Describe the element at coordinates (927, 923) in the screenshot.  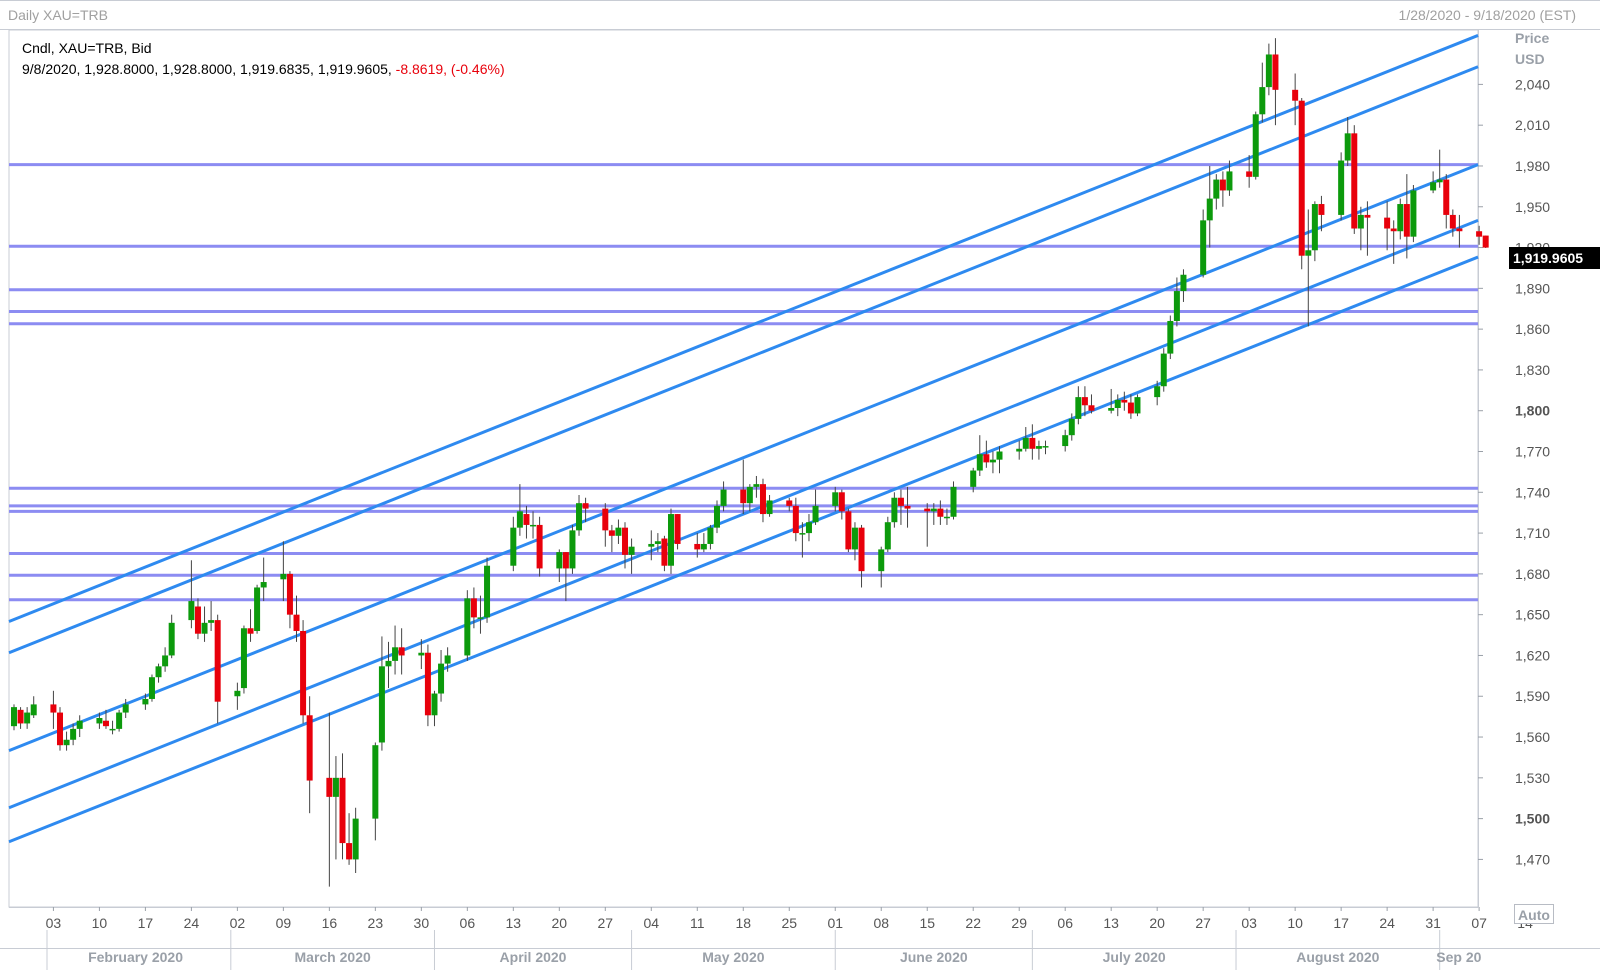
I see `x-day-label: 15` at that location.